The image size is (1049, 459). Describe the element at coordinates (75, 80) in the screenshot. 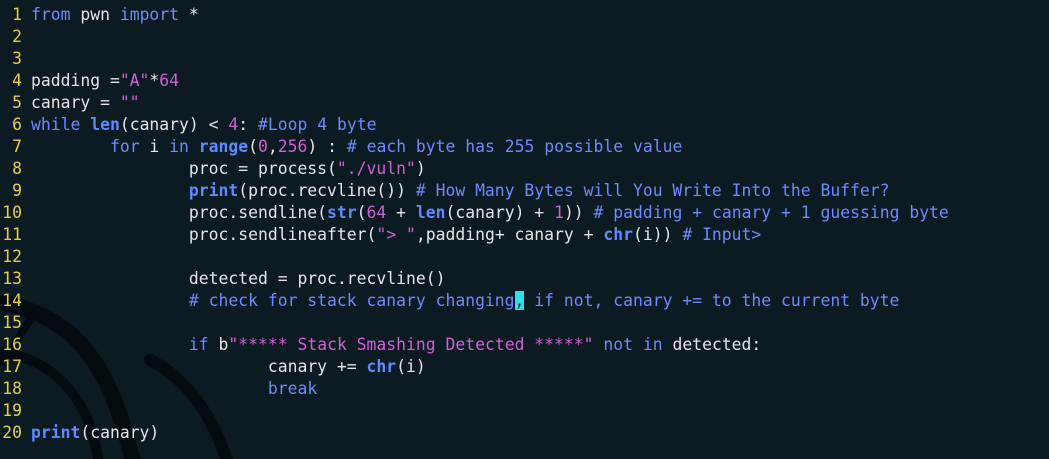

I see `code-text: padding =` at that location.